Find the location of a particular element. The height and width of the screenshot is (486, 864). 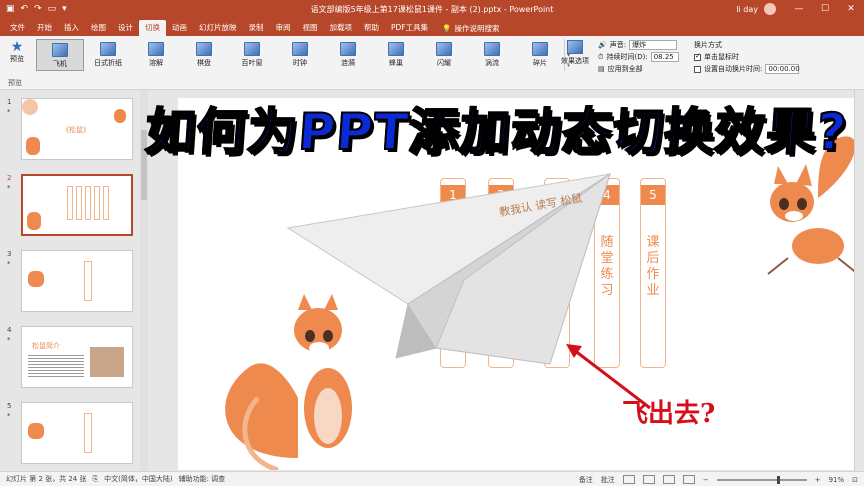

tab-file: 文件 is located at coordinates (17, 28).